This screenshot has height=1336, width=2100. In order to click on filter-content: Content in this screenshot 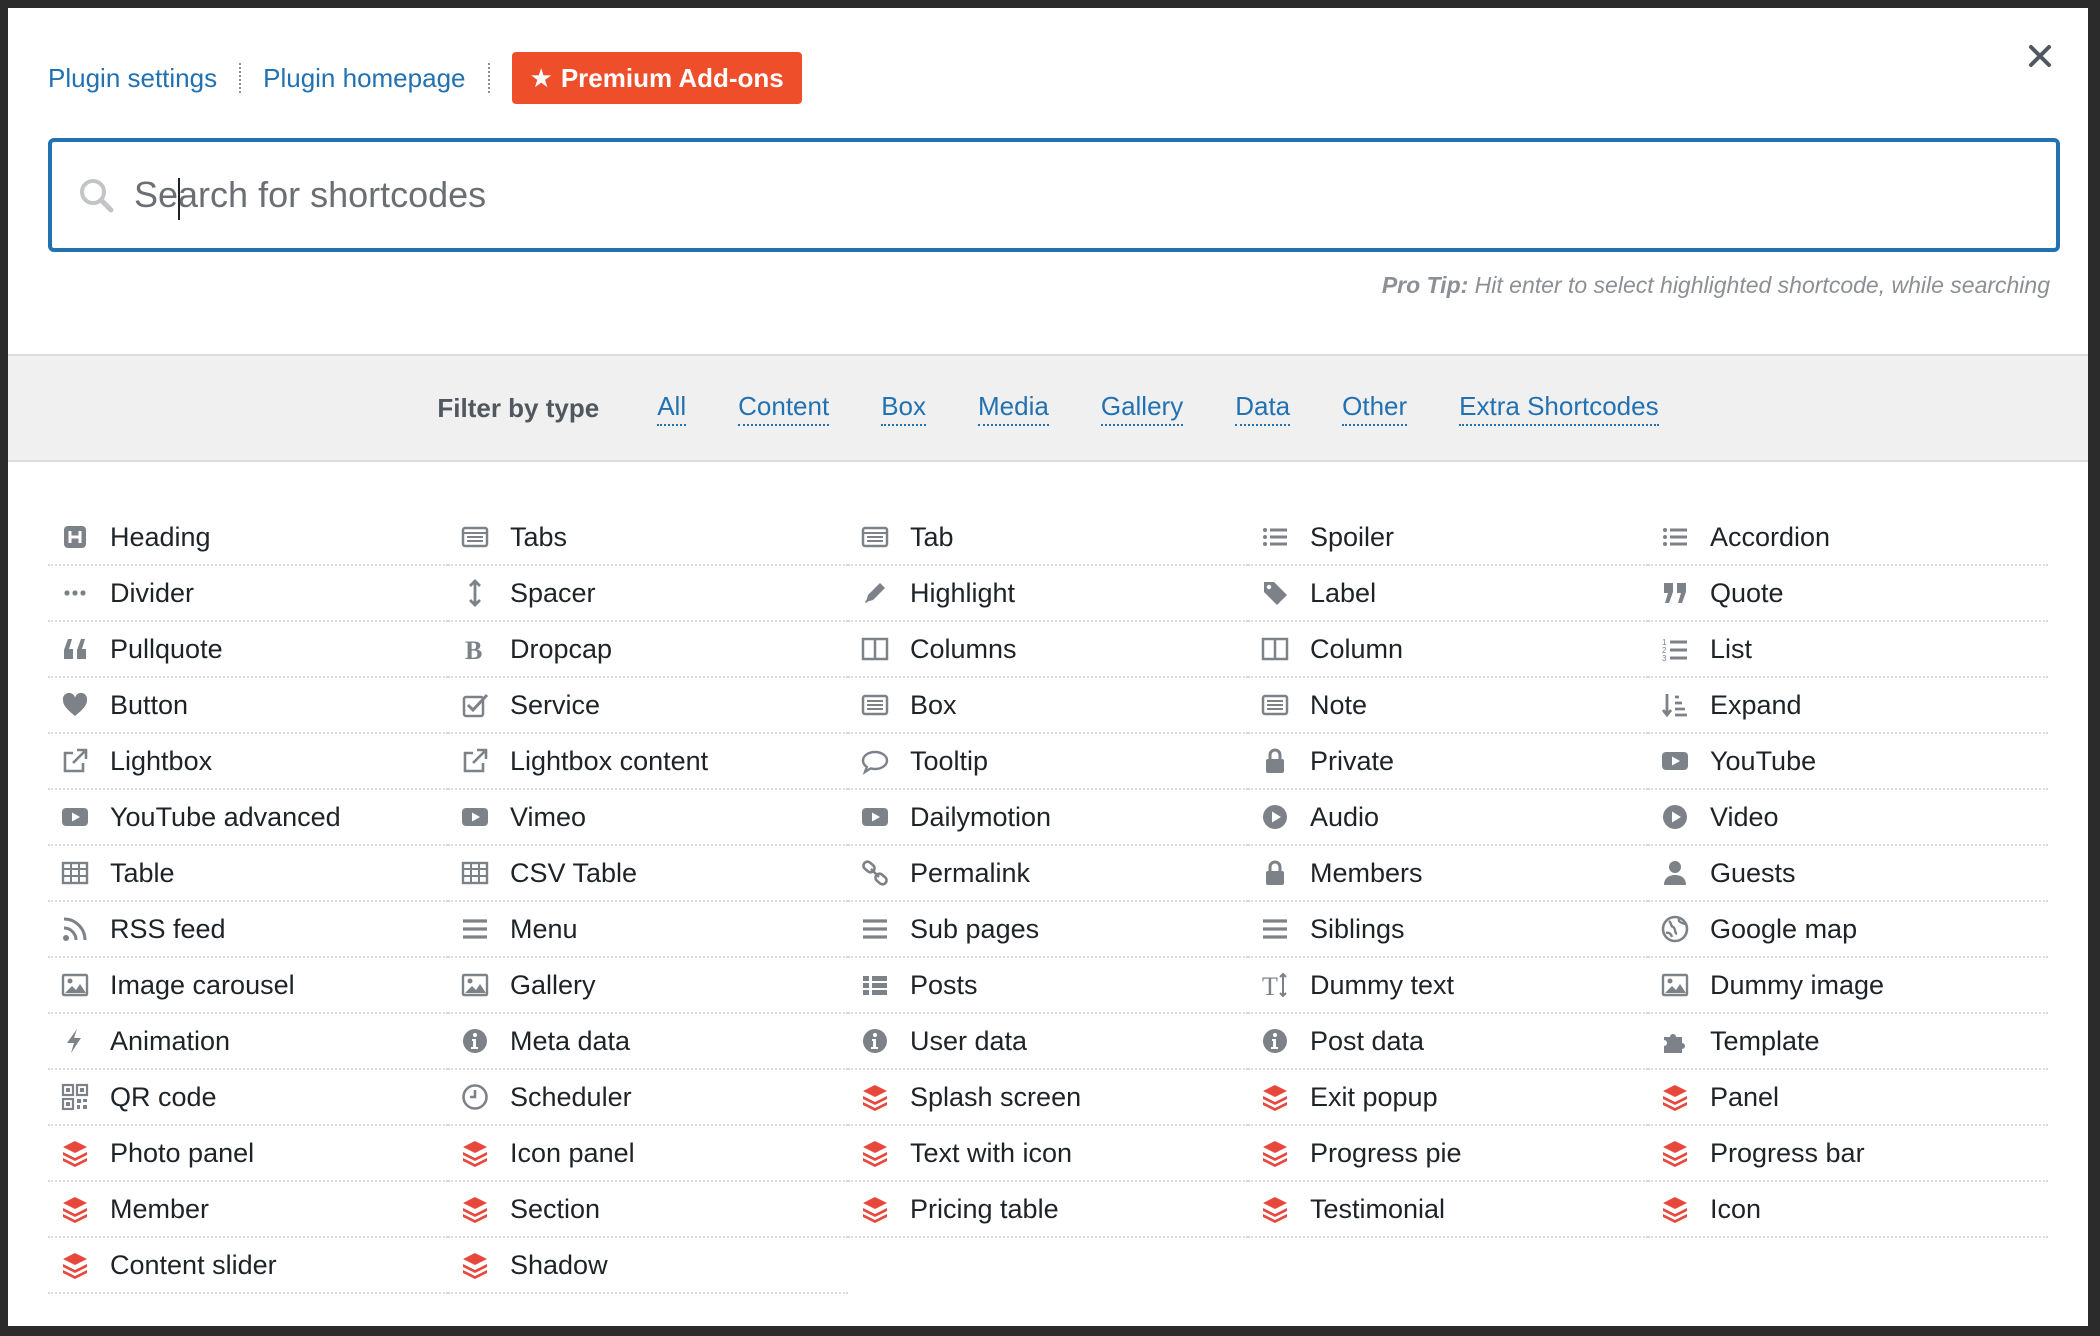, I will do `click(784, 408)`.